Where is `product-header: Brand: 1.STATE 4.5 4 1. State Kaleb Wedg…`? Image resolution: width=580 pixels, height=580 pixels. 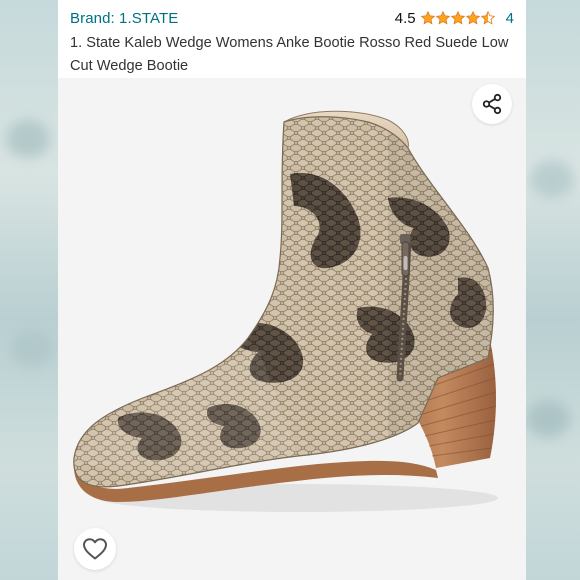 product-header: Brand: 1.STATE 4.5 4 1. State Kaleb Wedg… is located at coordinates (292, 38).